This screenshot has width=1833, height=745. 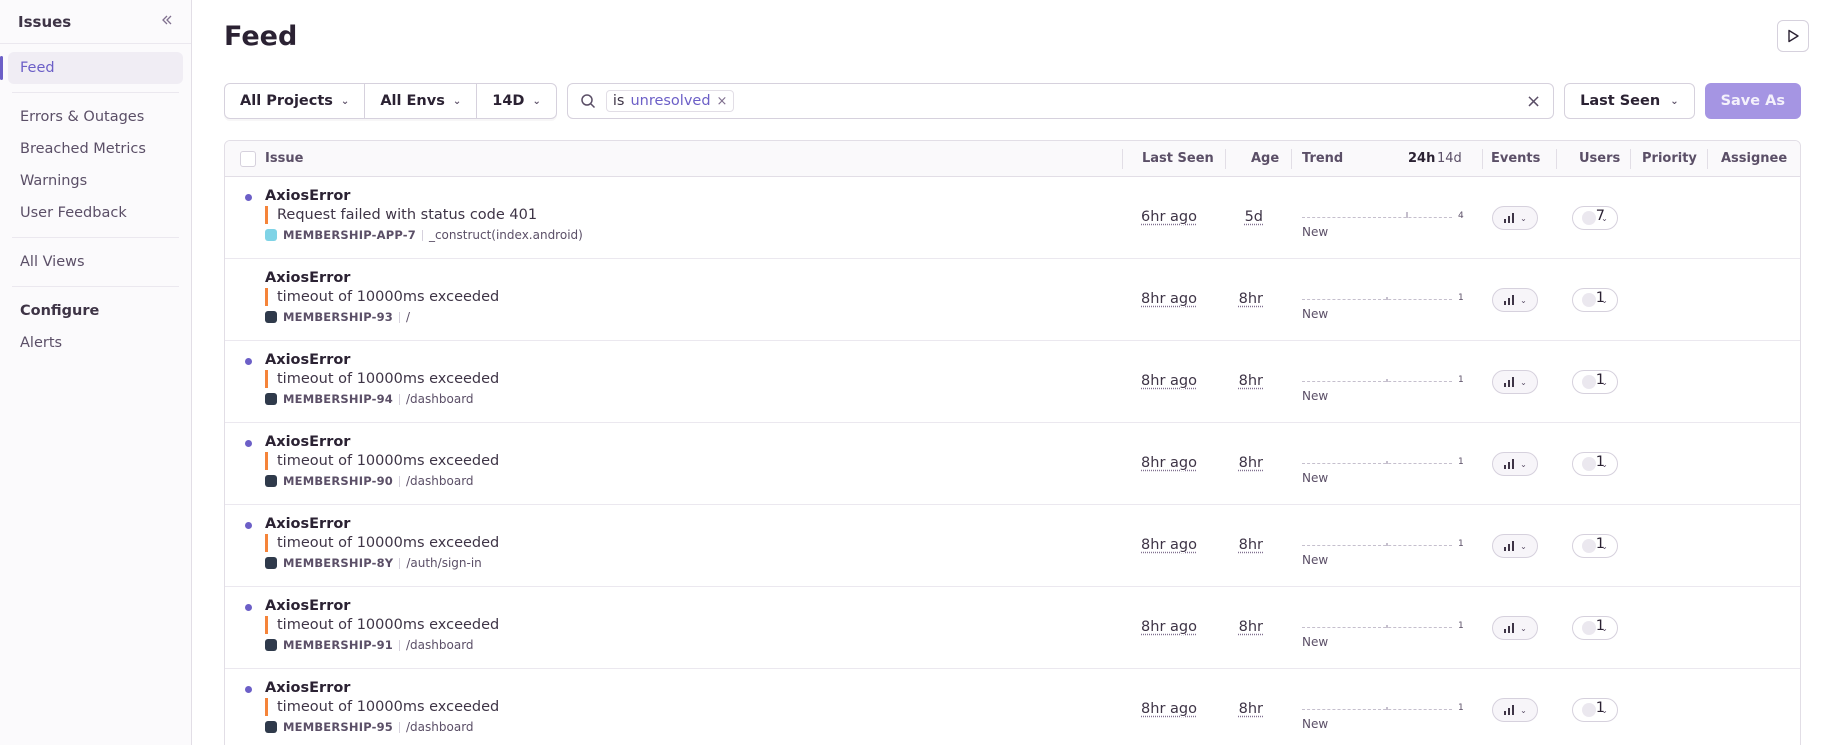 What do you see at coordinates (412, 101) in the screenshot?
I see `environment-filter-label: All Envs` at bounding box center [412, 101].